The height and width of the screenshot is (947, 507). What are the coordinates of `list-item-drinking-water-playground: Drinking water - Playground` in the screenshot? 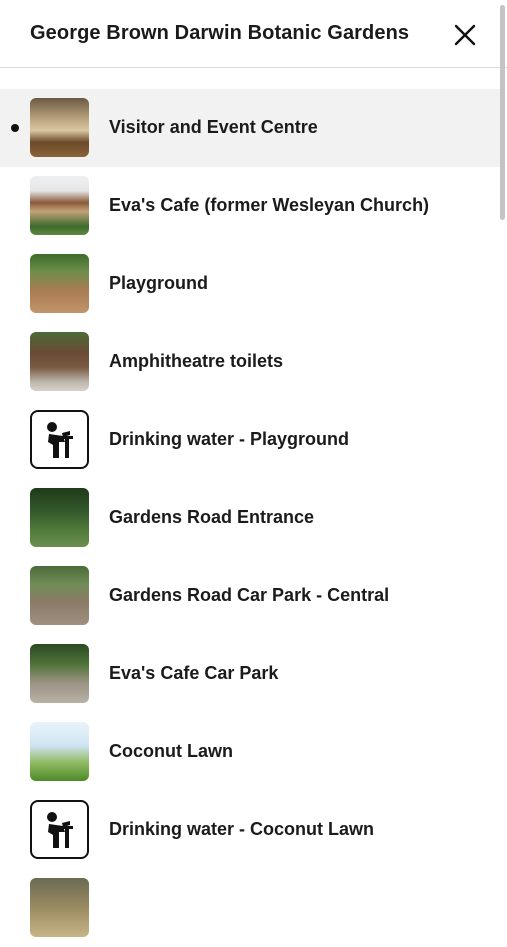 It's located at (250, 440).